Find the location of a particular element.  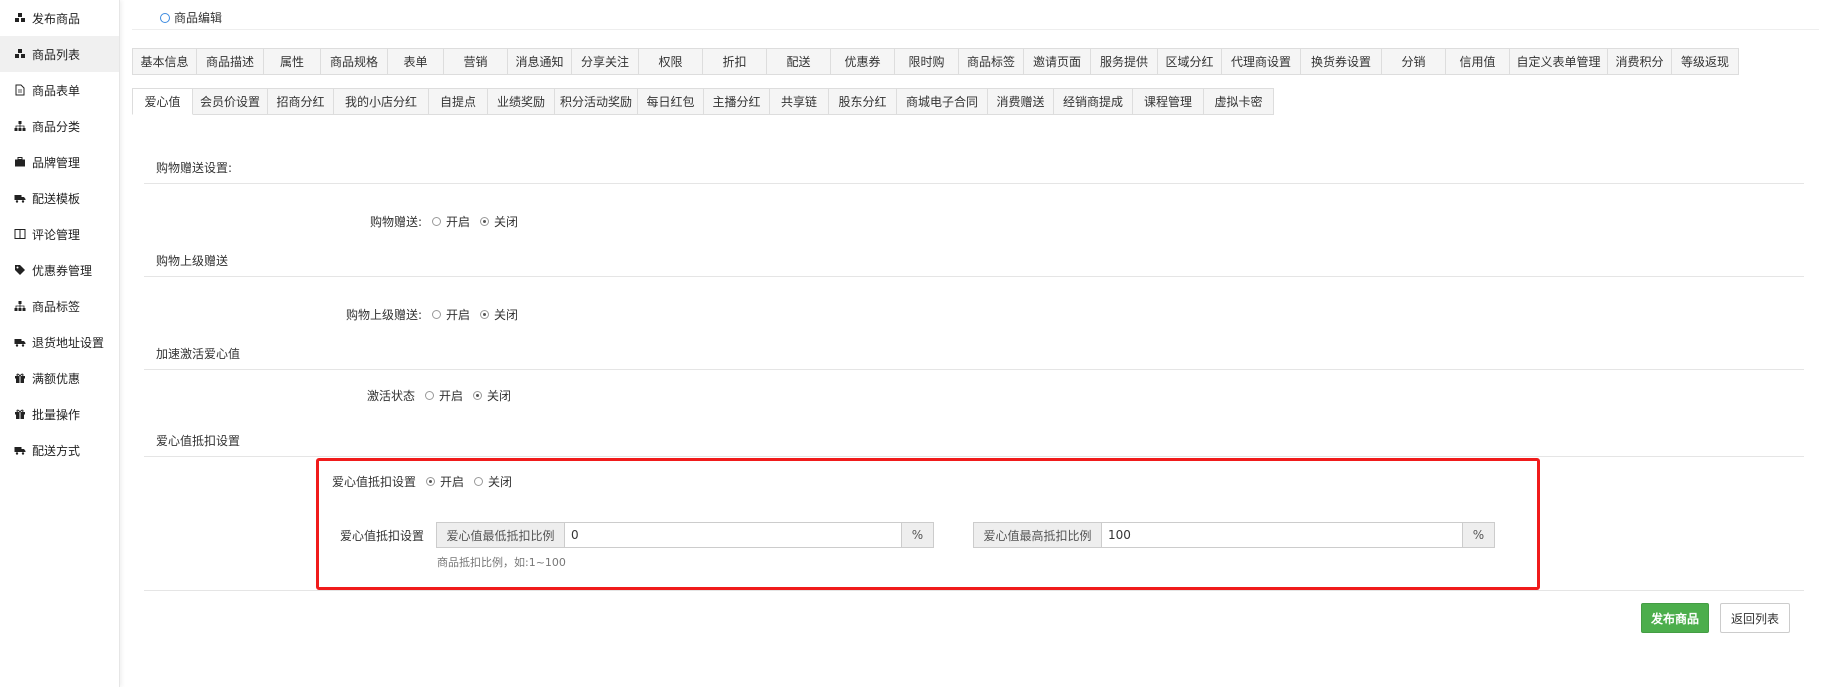

parent-gift-on-radio: 开启 is located at coordinates (451, 314).